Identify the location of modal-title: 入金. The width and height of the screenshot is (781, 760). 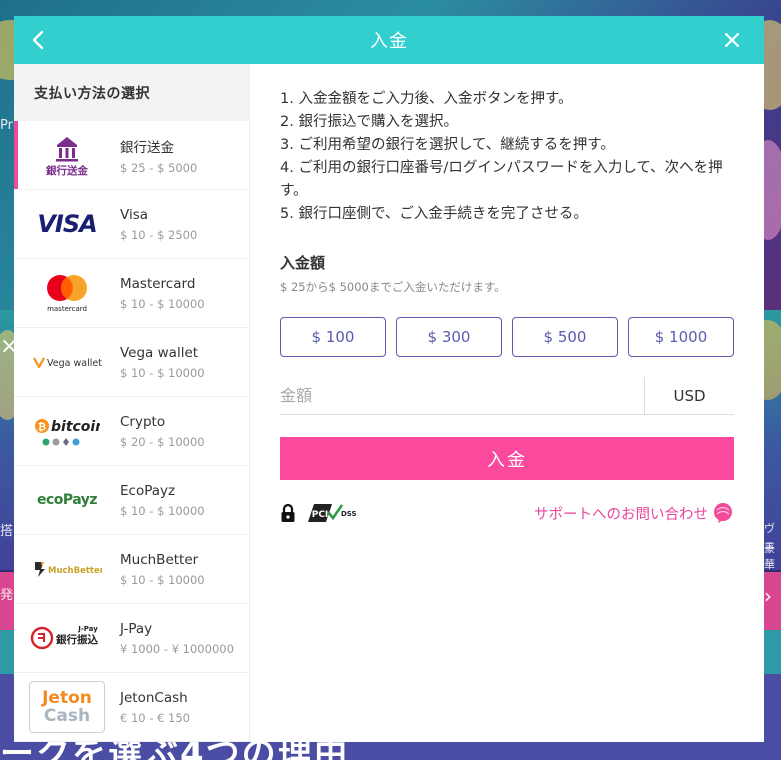
(389, 41).